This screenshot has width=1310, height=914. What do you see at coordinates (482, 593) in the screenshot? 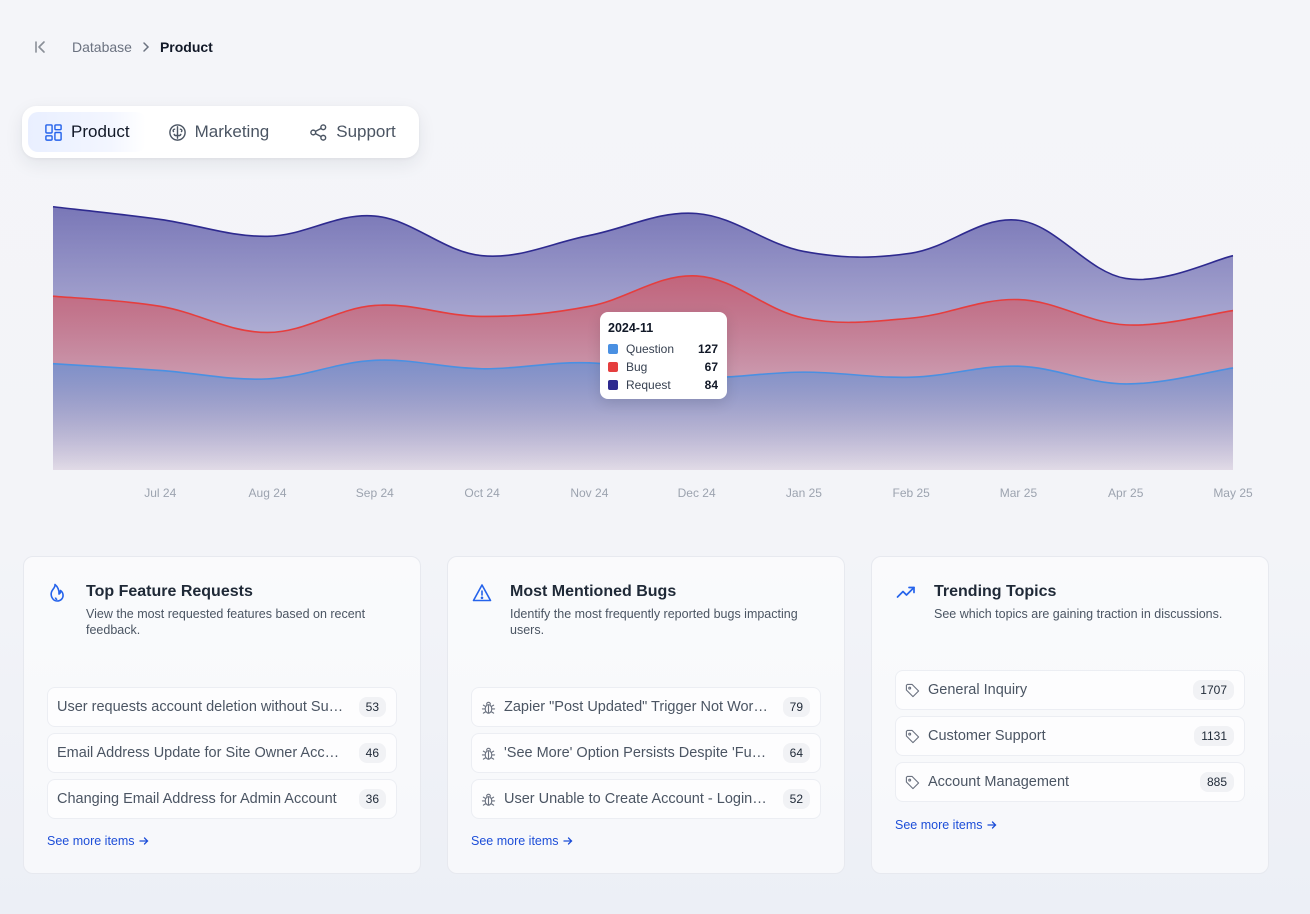
I see `warning-icon` at bounding box center [482, 593].